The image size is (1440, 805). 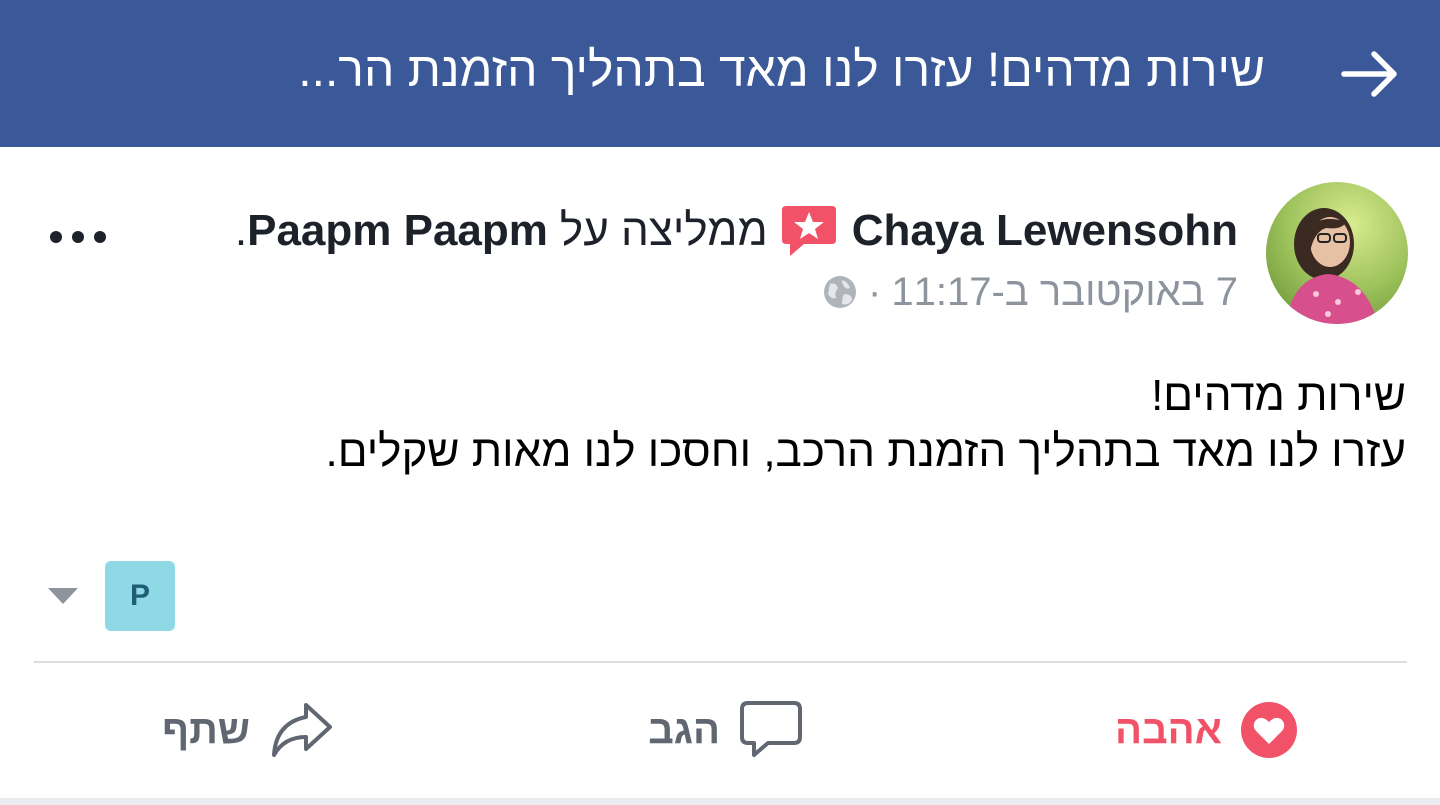 What do you see at coordinates (720, 801) in the screenshot?
I see `bottom-separator` at bounding box center [720, 801].